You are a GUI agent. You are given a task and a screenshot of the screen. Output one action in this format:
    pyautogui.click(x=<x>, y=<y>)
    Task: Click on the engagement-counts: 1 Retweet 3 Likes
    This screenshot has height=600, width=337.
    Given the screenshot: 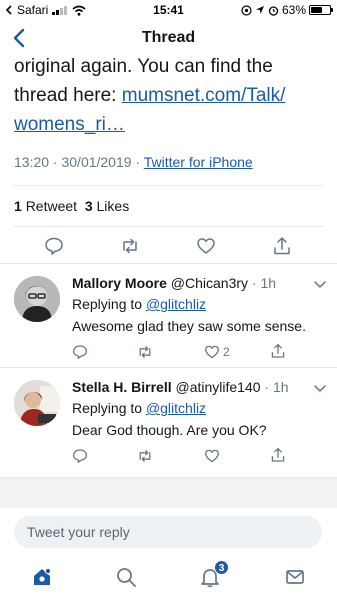 What is the action you would take?
    pyautogui.click(x=71, y=206)
    